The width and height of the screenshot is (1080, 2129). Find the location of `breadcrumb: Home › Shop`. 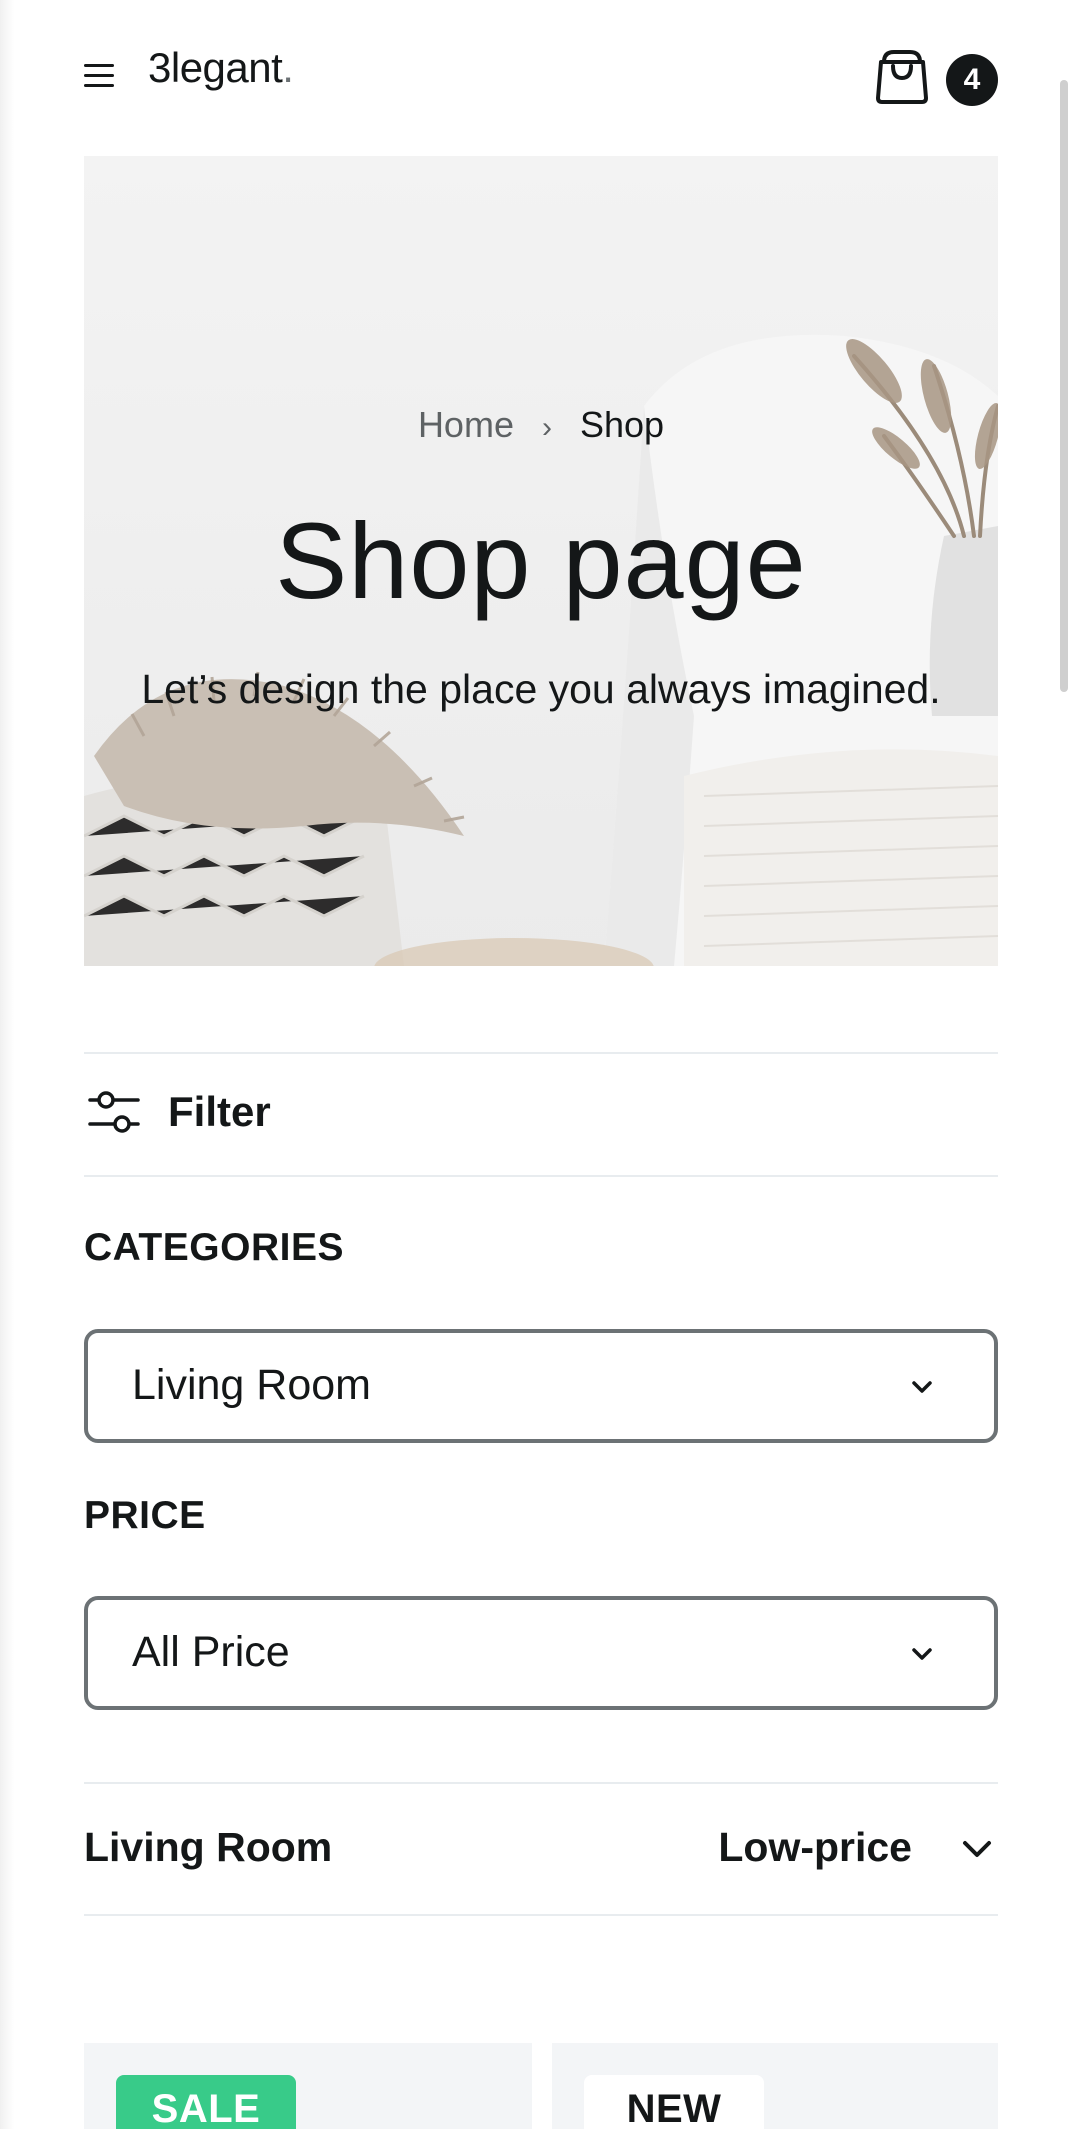

breadcrumb: Home › Shop is located at coordinates (541, 425).